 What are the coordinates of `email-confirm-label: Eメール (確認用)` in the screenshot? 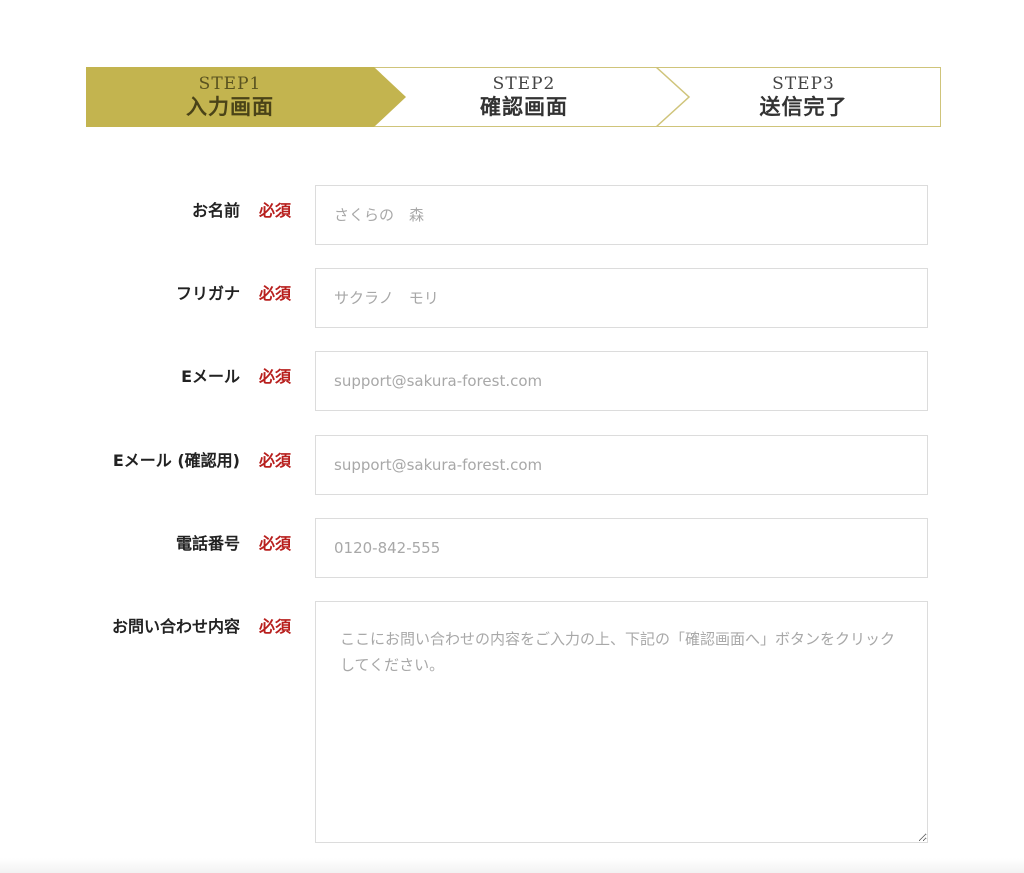 It's located at (176, 460).